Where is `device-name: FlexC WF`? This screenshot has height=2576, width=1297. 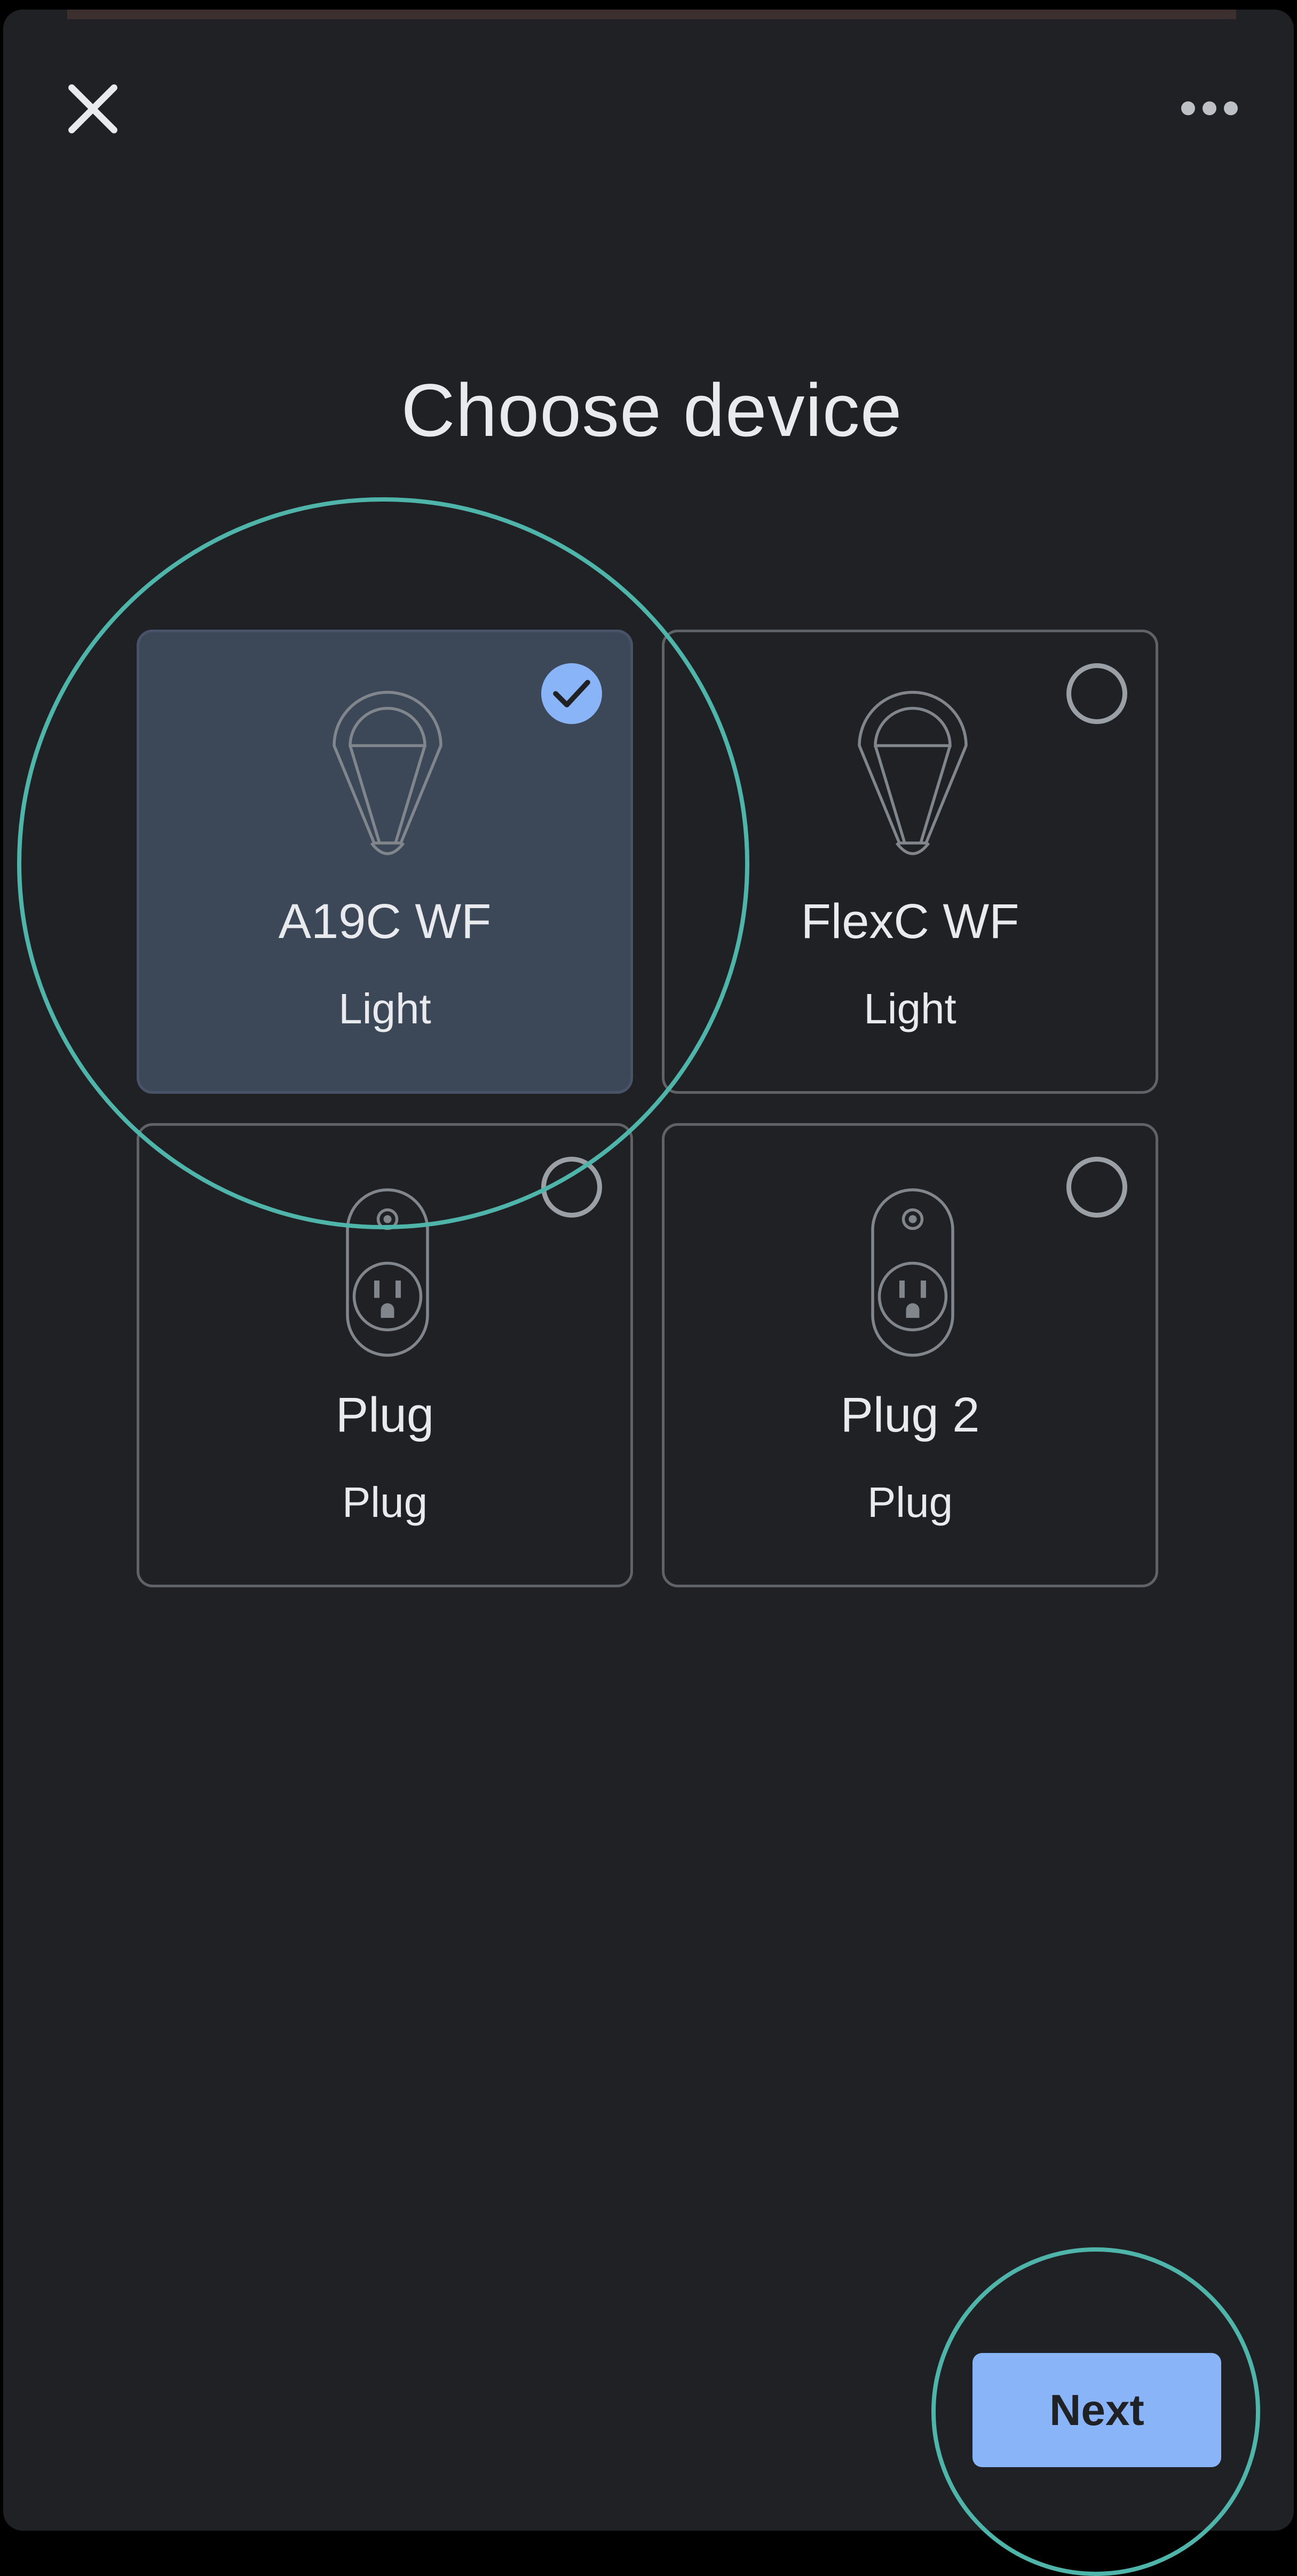
device-name: FlexC WF is located at coordinates (910, 921).